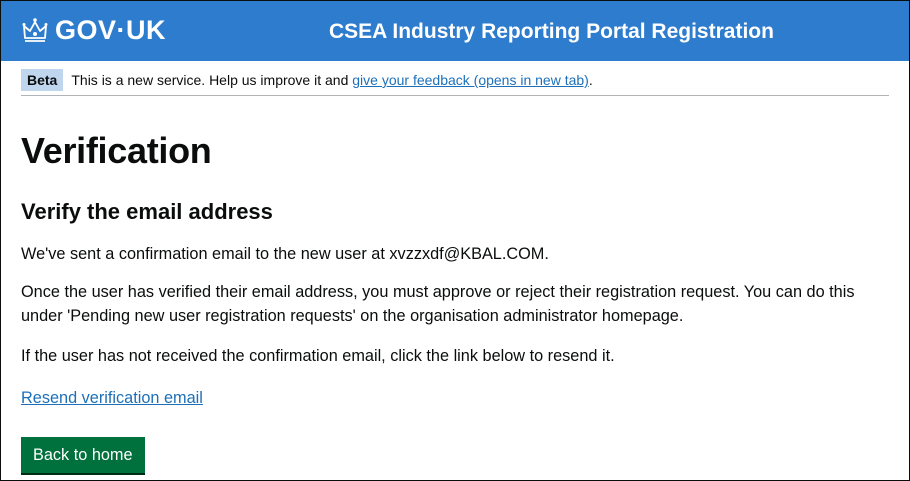  Describe the element at coordinates (110, 30) in the screenshot. I see `logo-text: GOV·UK` at that location.